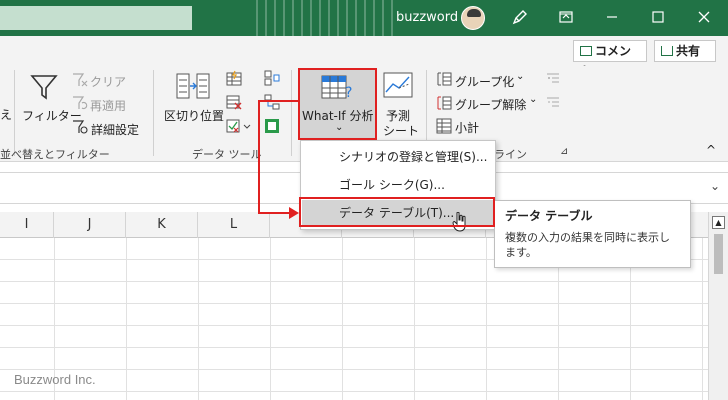 This screenshot has width=728, height=400. Describe the element at coordinates (510, 154) in the screenshot. I see `outline-group-label: ライン` at that location.